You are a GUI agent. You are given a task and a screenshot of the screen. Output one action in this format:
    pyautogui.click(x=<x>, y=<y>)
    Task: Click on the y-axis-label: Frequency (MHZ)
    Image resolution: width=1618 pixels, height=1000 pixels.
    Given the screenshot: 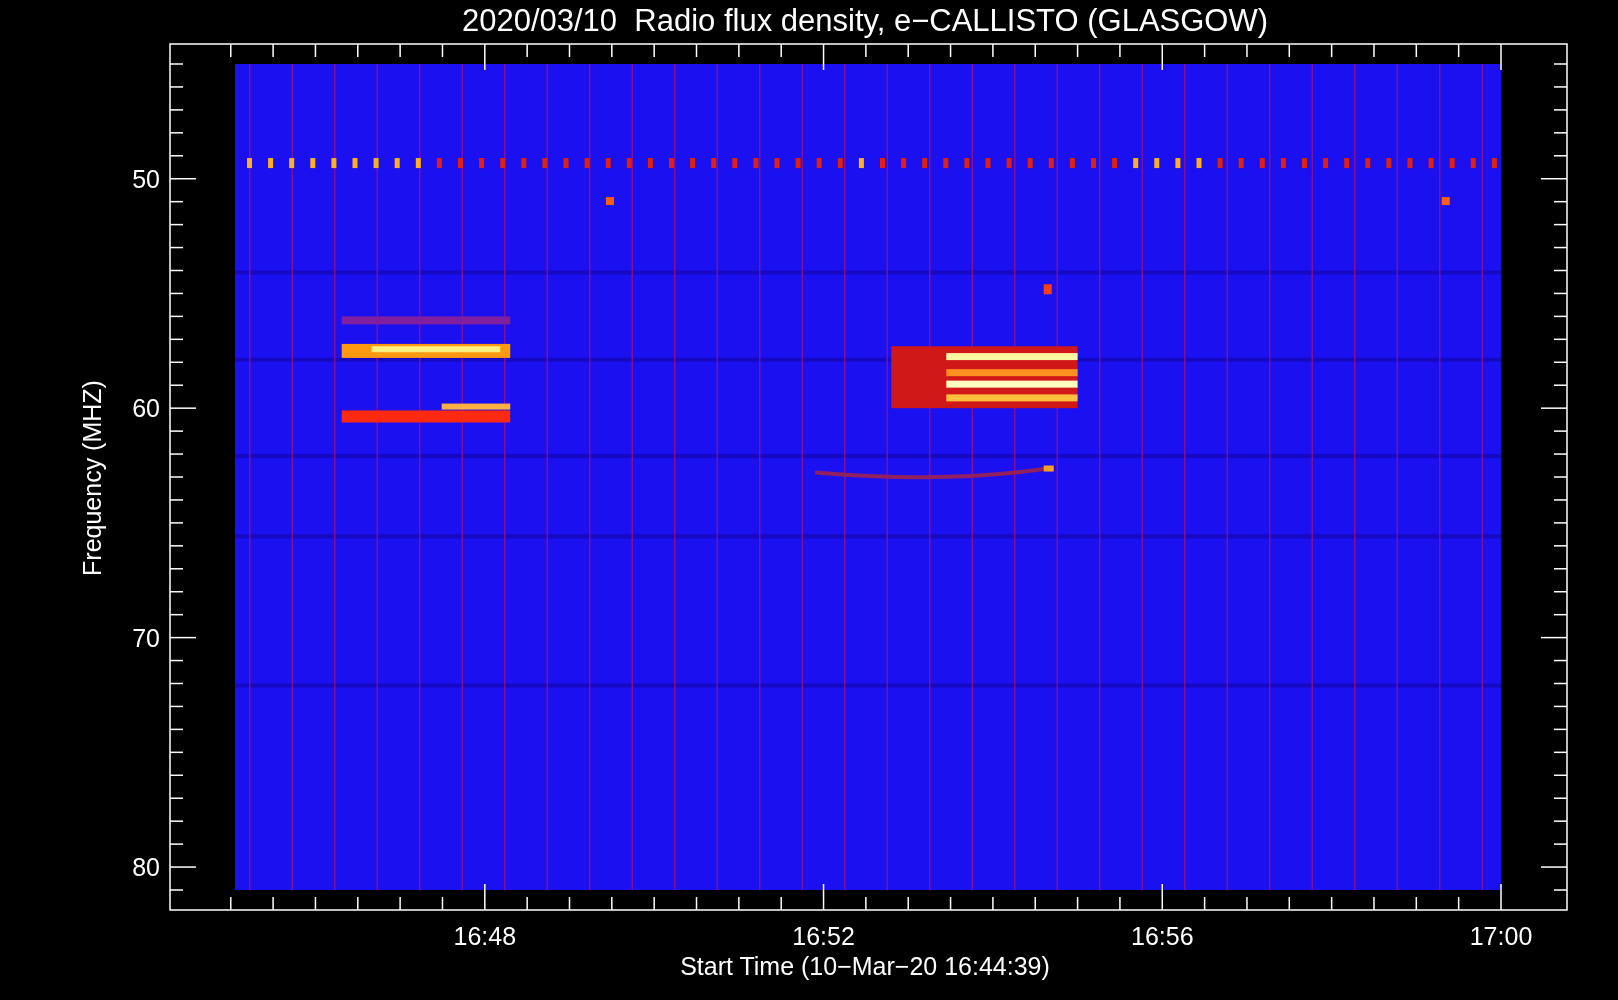 What is the action you would take?
    pyautogui.click(x=92, y=478)
    